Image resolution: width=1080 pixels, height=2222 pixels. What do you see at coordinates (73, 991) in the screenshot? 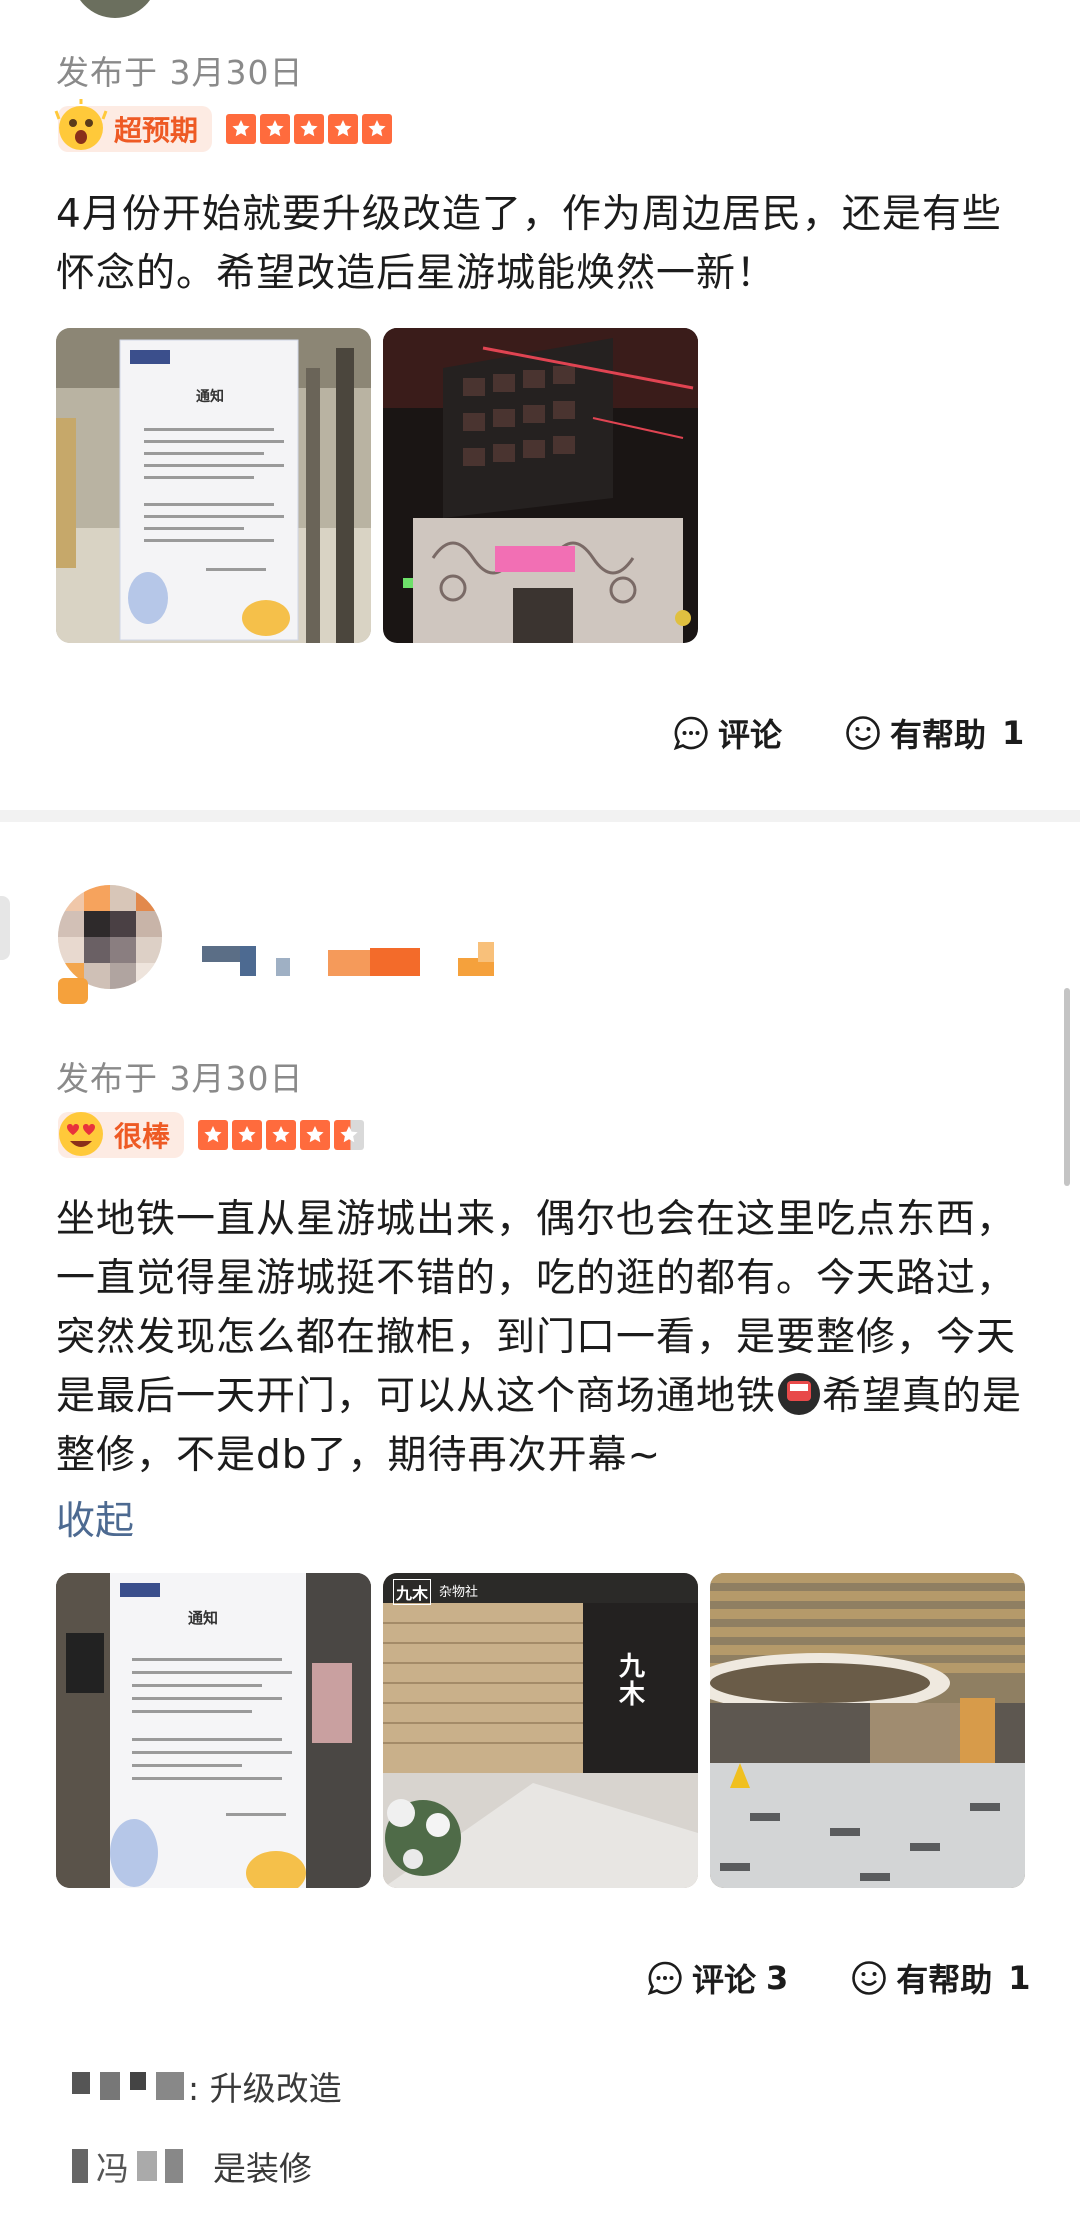
I see `level-badge-icon` at bounding box center [73, 991].